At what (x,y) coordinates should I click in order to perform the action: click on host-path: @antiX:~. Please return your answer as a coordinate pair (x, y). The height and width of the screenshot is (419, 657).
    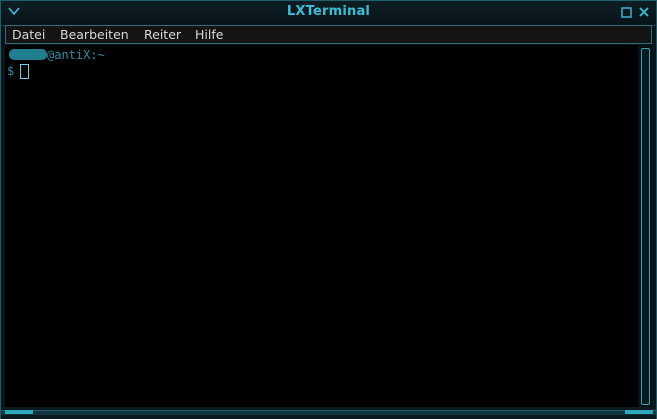
    Looking at the image, I should click on (76, 55).